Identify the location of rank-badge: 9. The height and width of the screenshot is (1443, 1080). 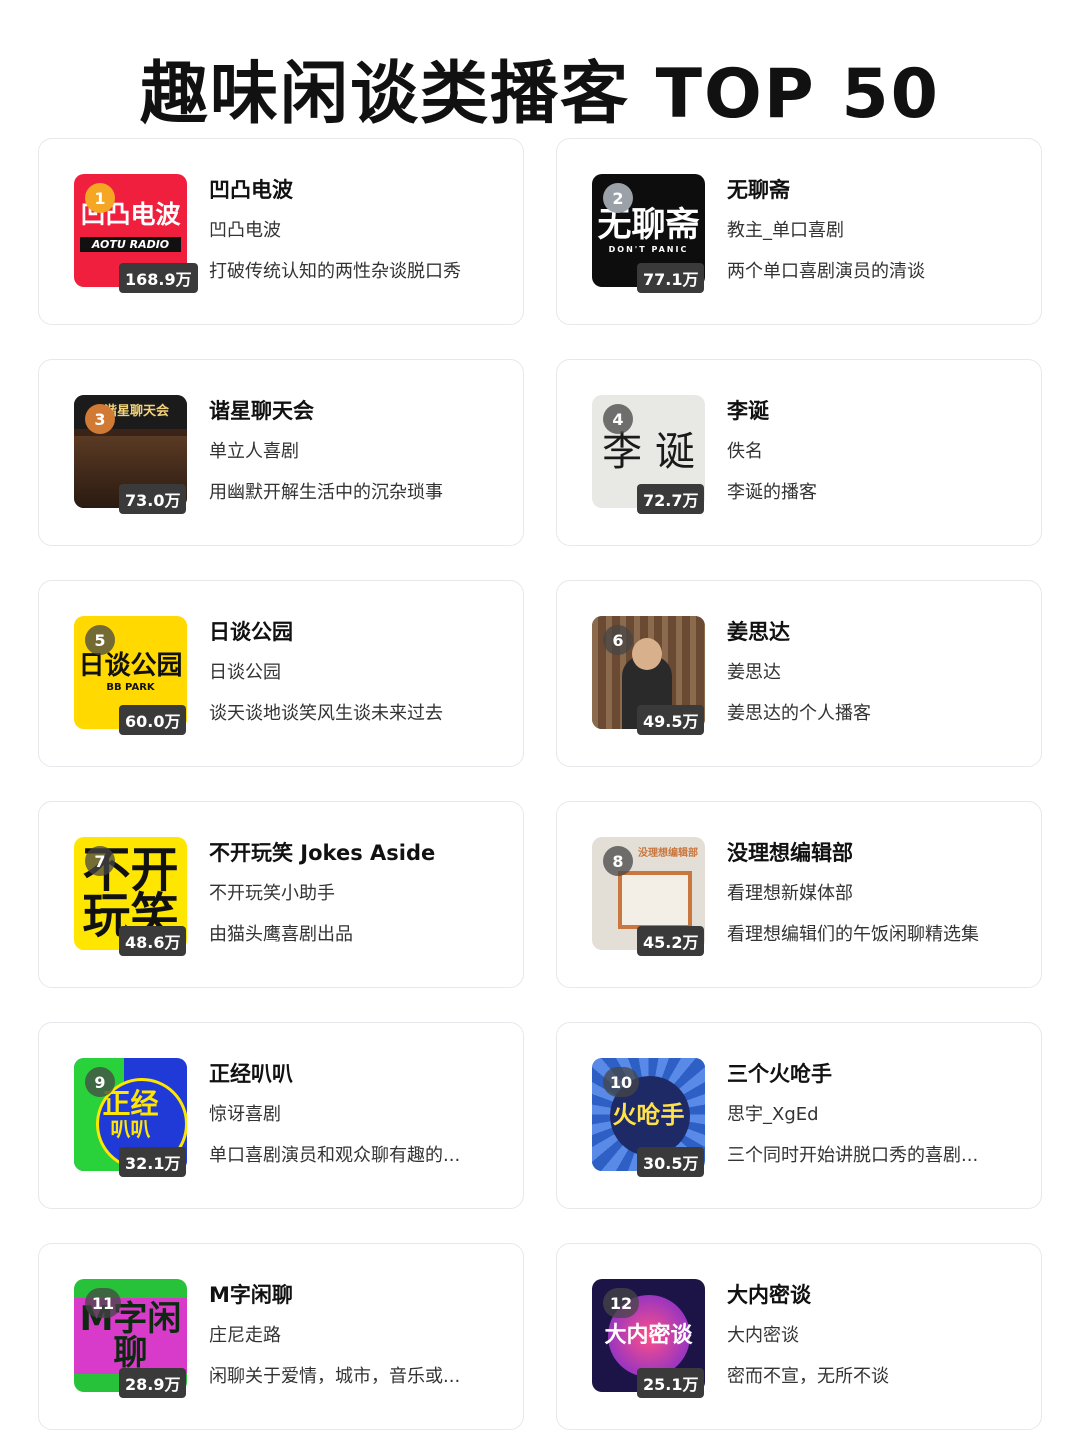
(100, 1082).